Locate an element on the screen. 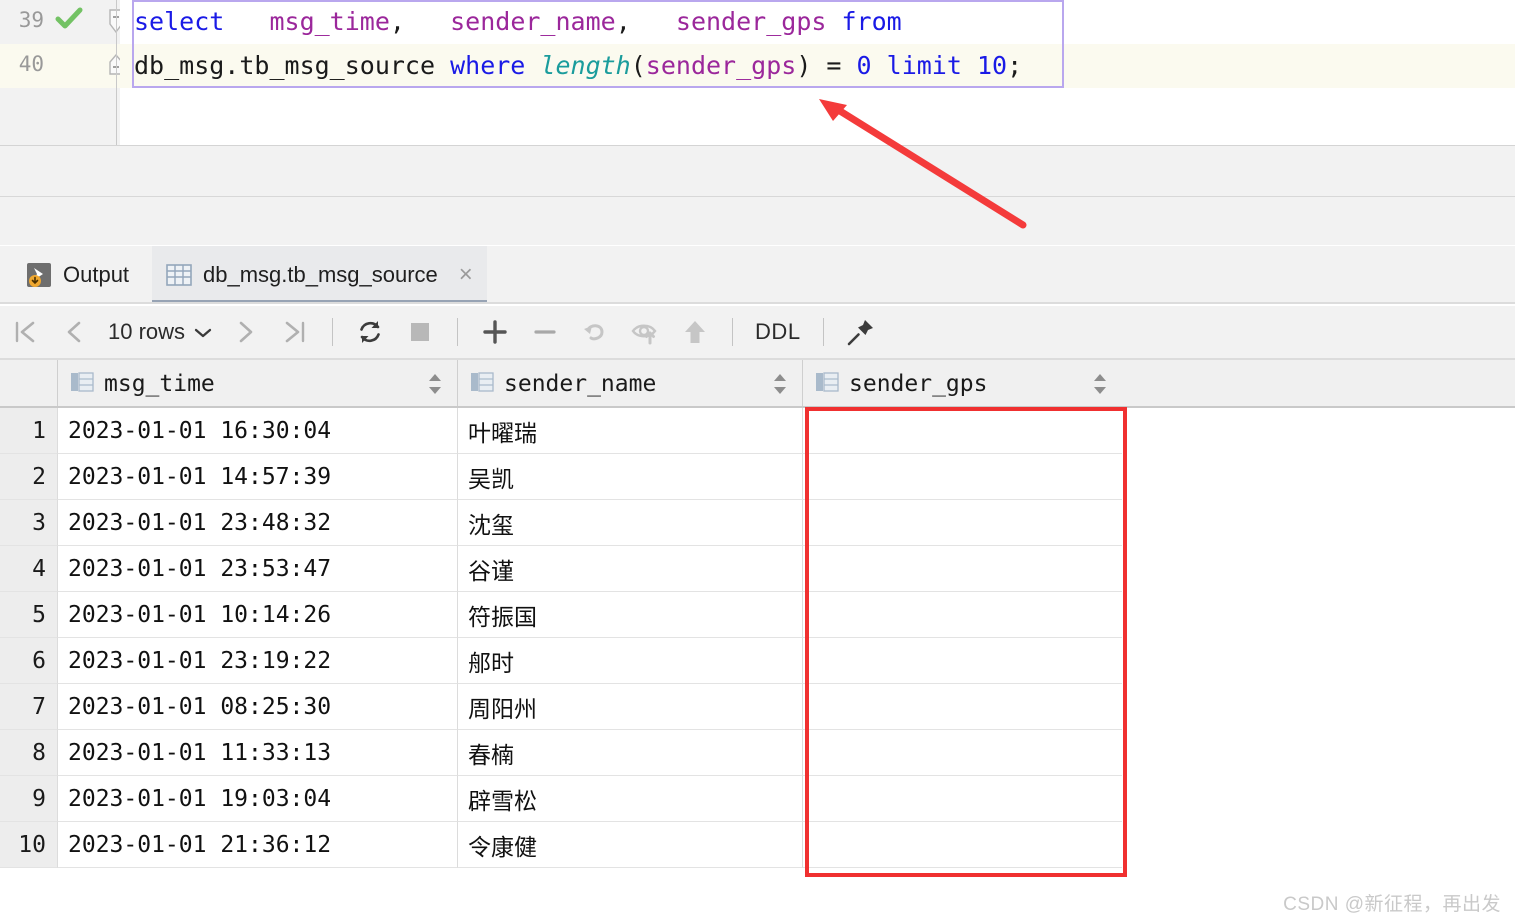  gutter-row-40: 40 is located at coordinates (61, 66).